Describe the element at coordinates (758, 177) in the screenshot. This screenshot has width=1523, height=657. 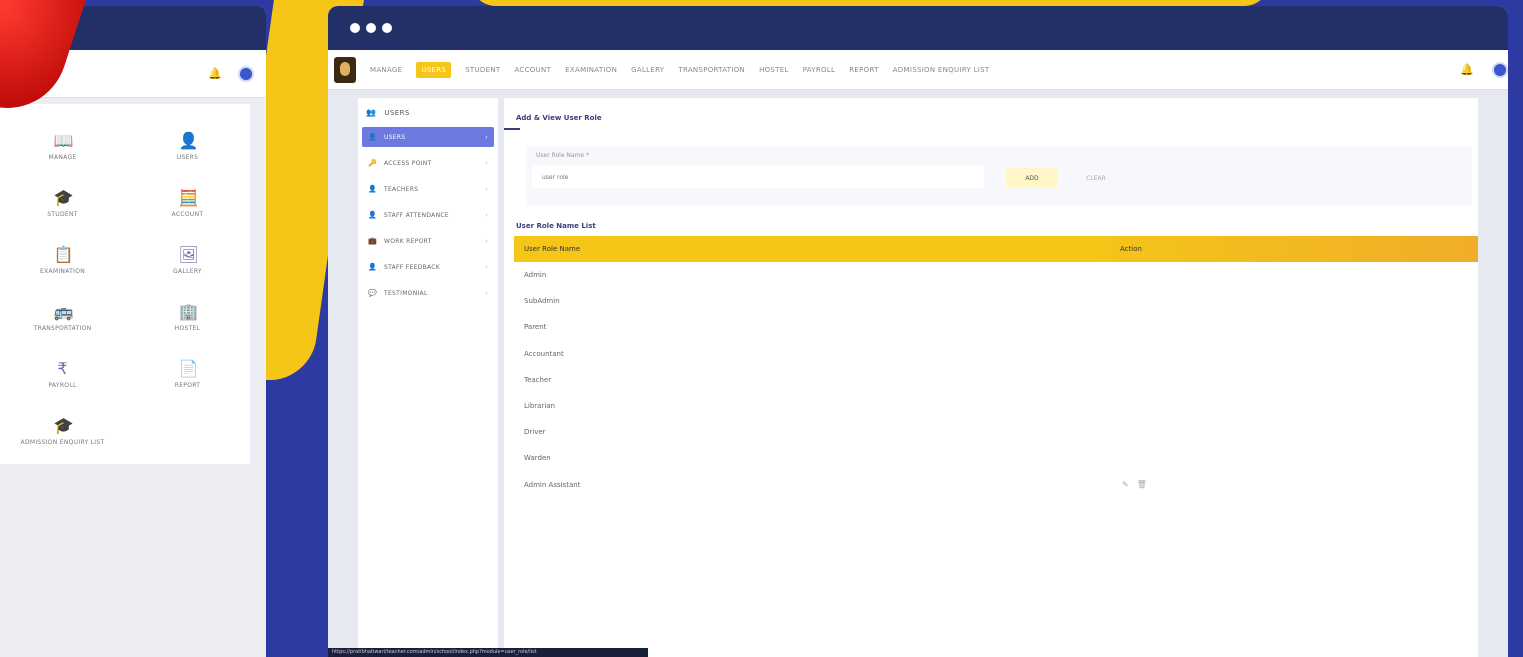
I see `role-name-input` at that location.